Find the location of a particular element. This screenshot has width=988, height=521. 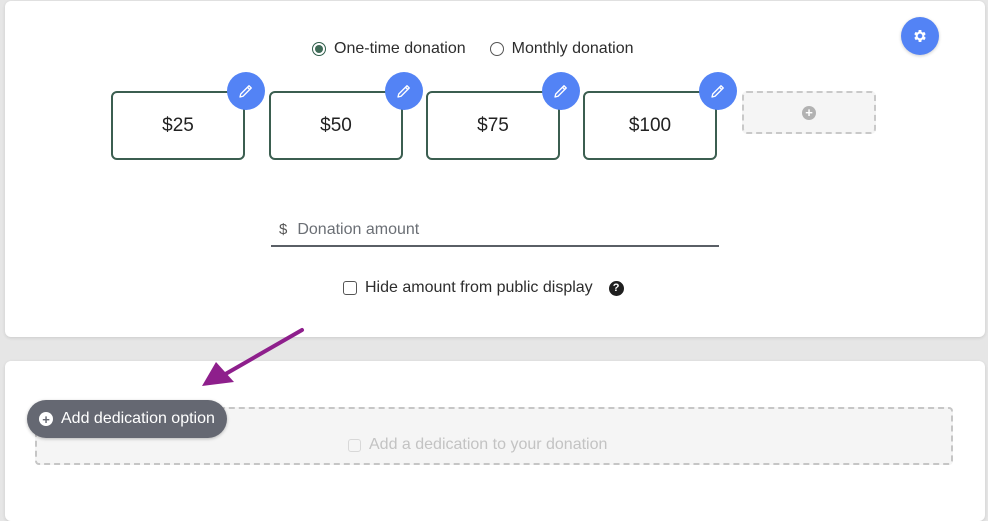

add-amount-button: + is located at coordinates (809, 112).